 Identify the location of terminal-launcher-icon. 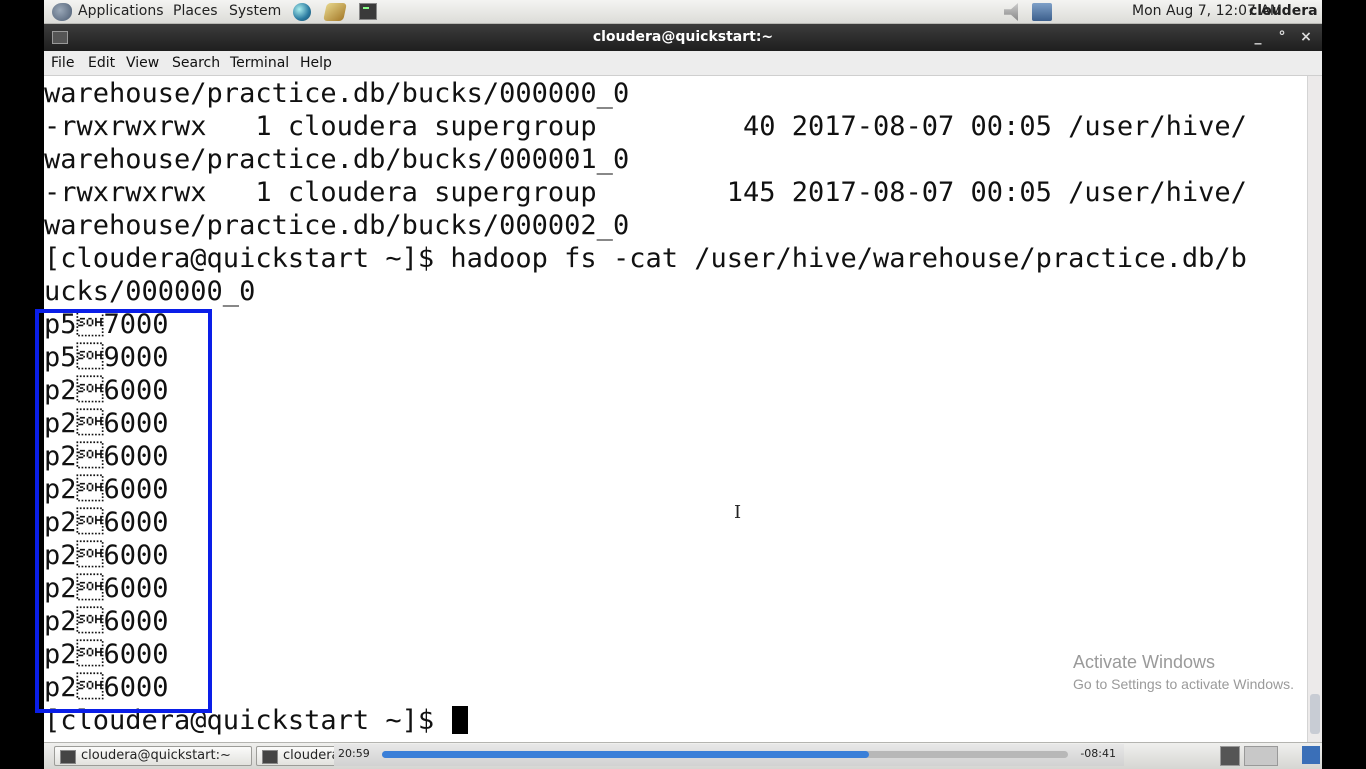
(368, 11).